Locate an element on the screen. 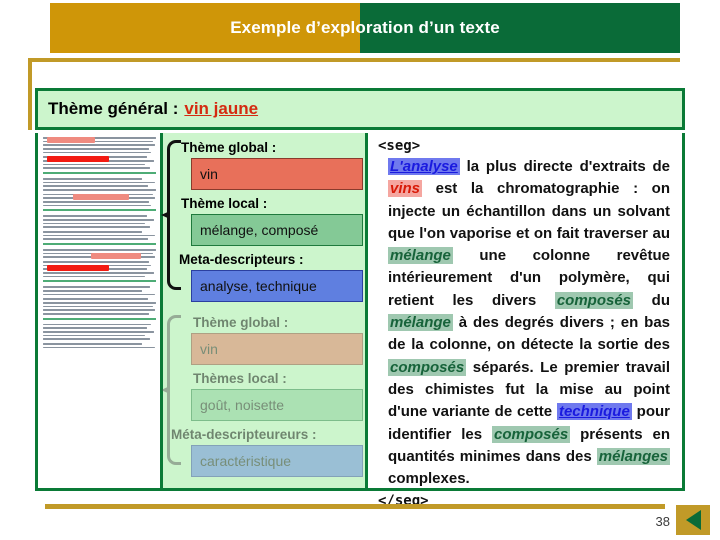 The width and height of the screenshot is (720, 540). document-thumbnail-panel is located at coordinates (100, 310).